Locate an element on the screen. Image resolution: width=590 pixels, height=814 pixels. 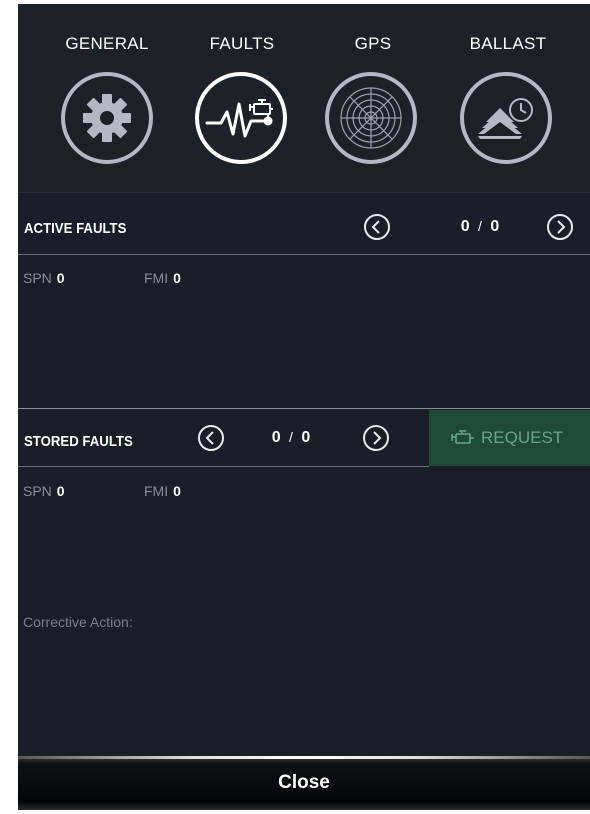
corrective-action-label: Corrective Action: is located at coordinates (78, 622).